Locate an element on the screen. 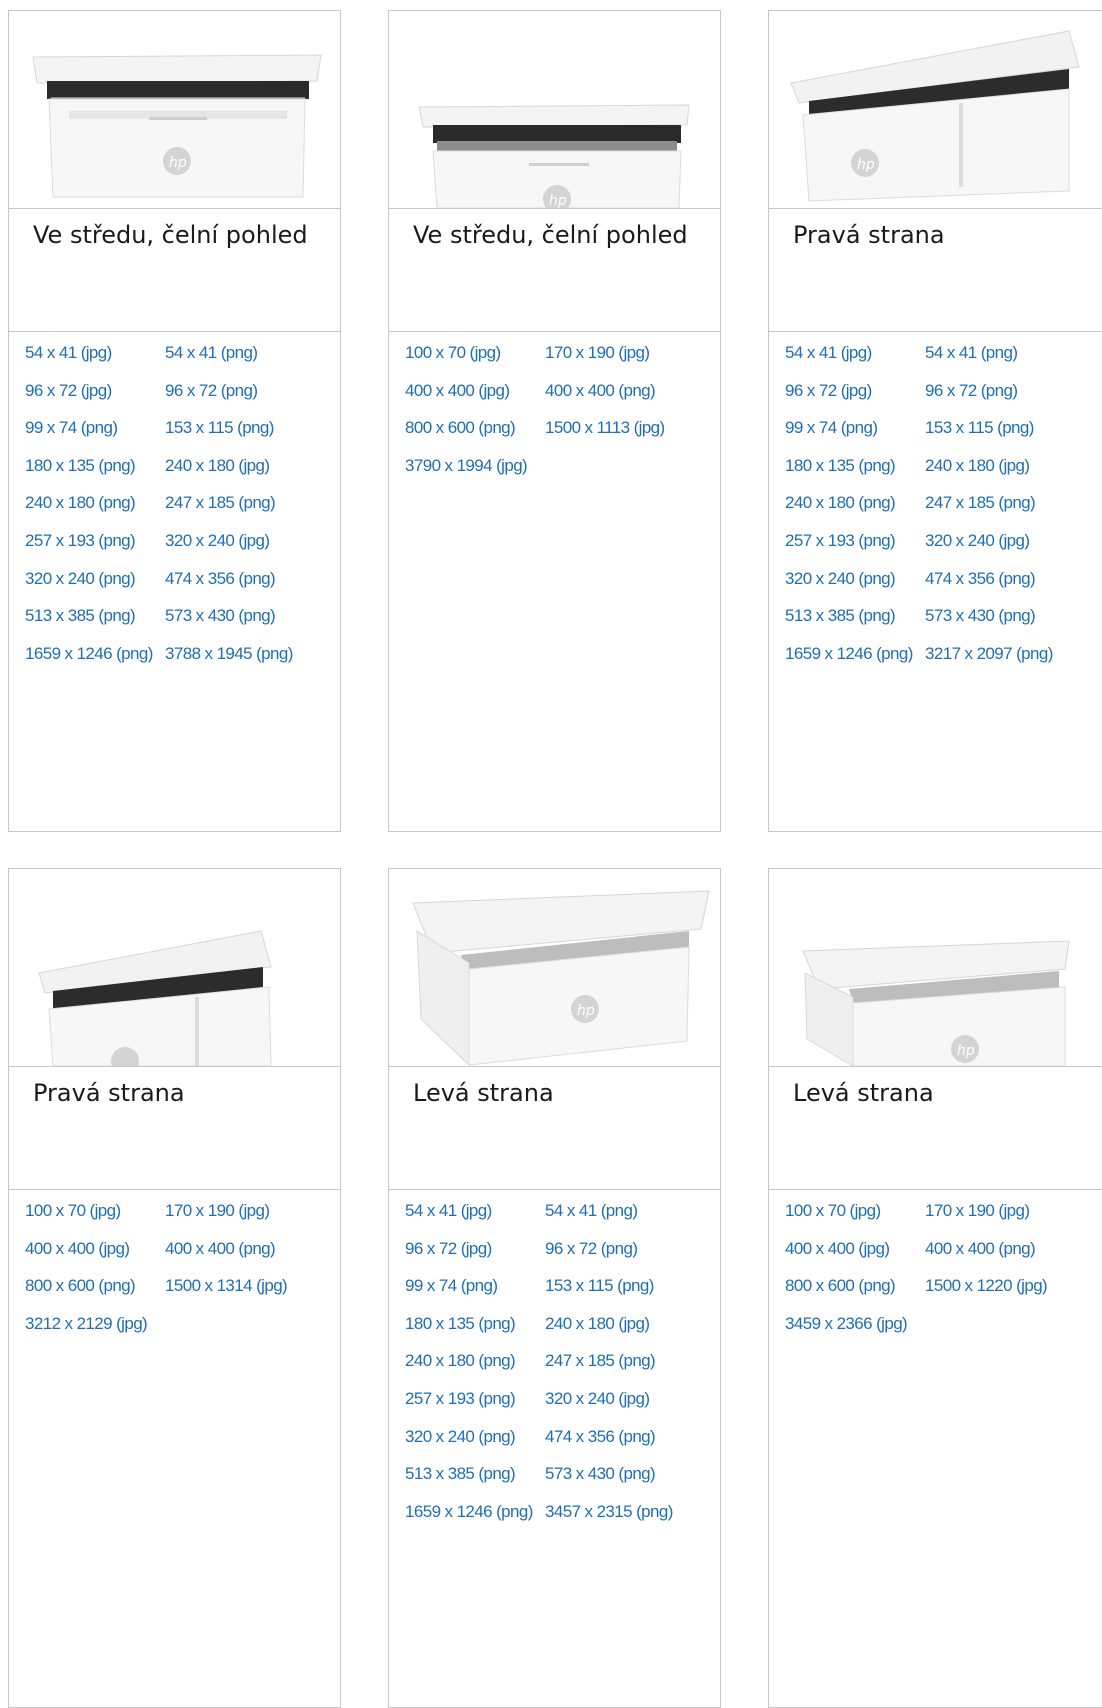 This screenshot has width=1102, height=1708. download-link: 3457 x 2315 (png) is located at coordinates (625, 1519).